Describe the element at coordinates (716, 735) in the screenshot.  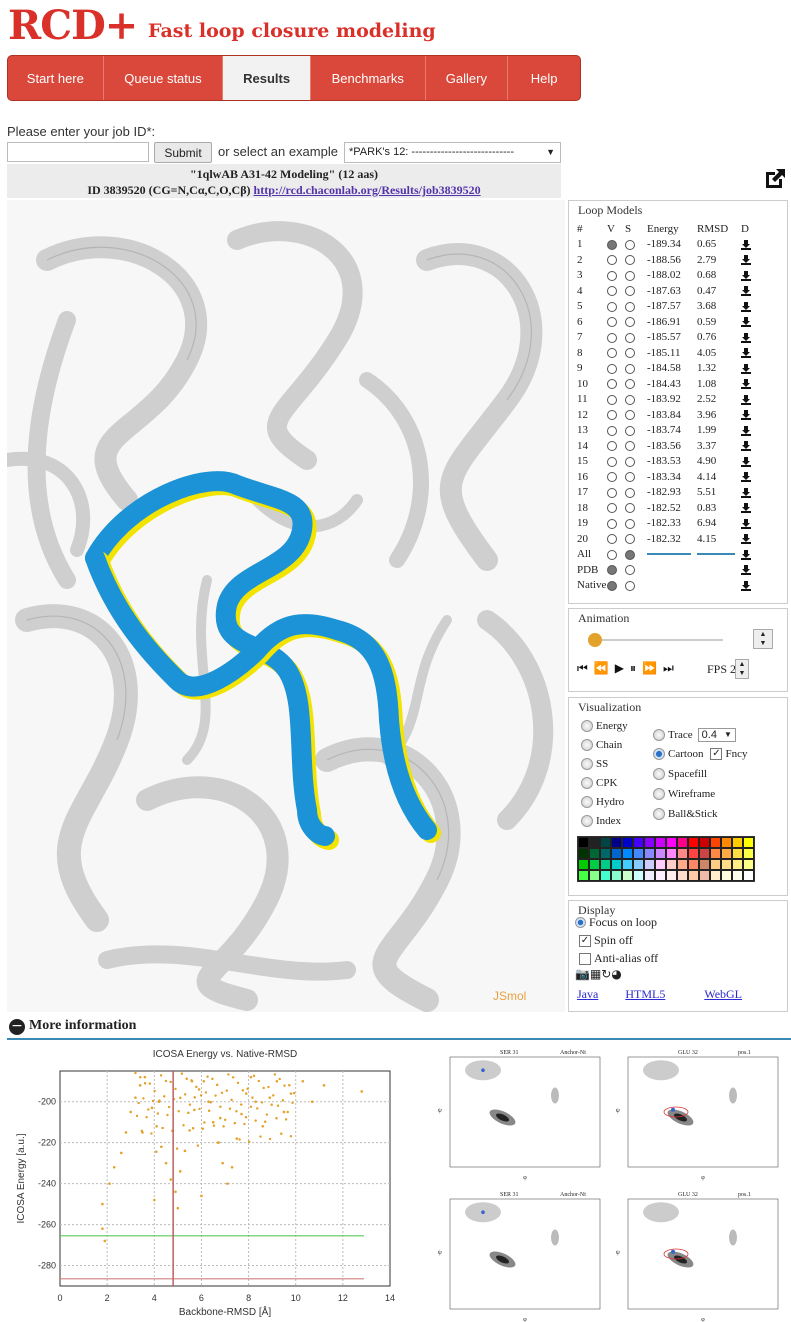
I see `trace-size-select: 0.4 ▼` at that location.